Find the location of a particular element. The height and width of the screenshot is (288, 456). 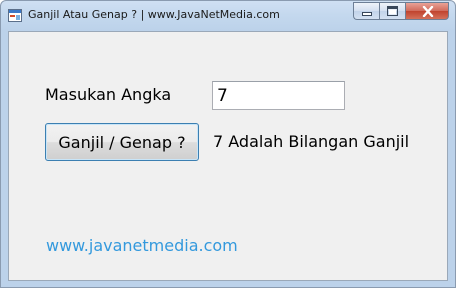

maximize-icon is located at coordinates (392, 11).